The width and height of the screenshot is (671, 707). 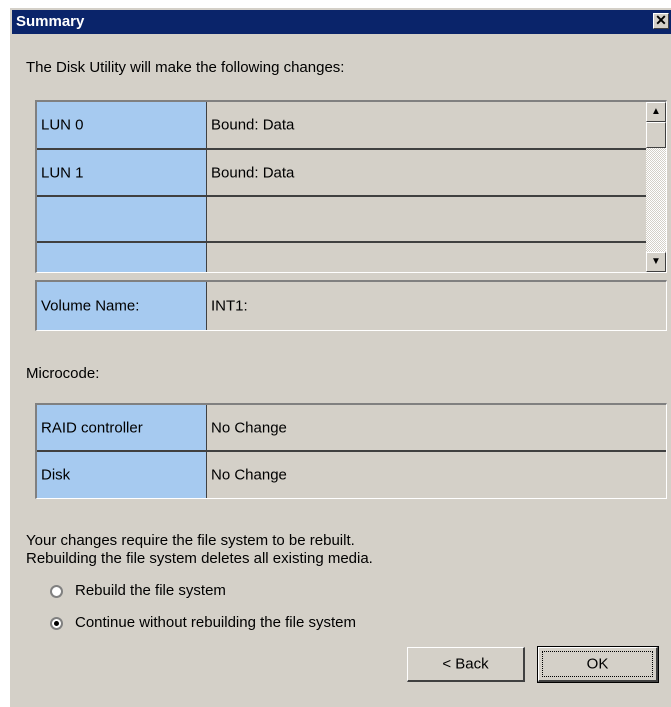 I want to click on vertical-scrollbar: ▲ ▼, so click(x=656, y=187).